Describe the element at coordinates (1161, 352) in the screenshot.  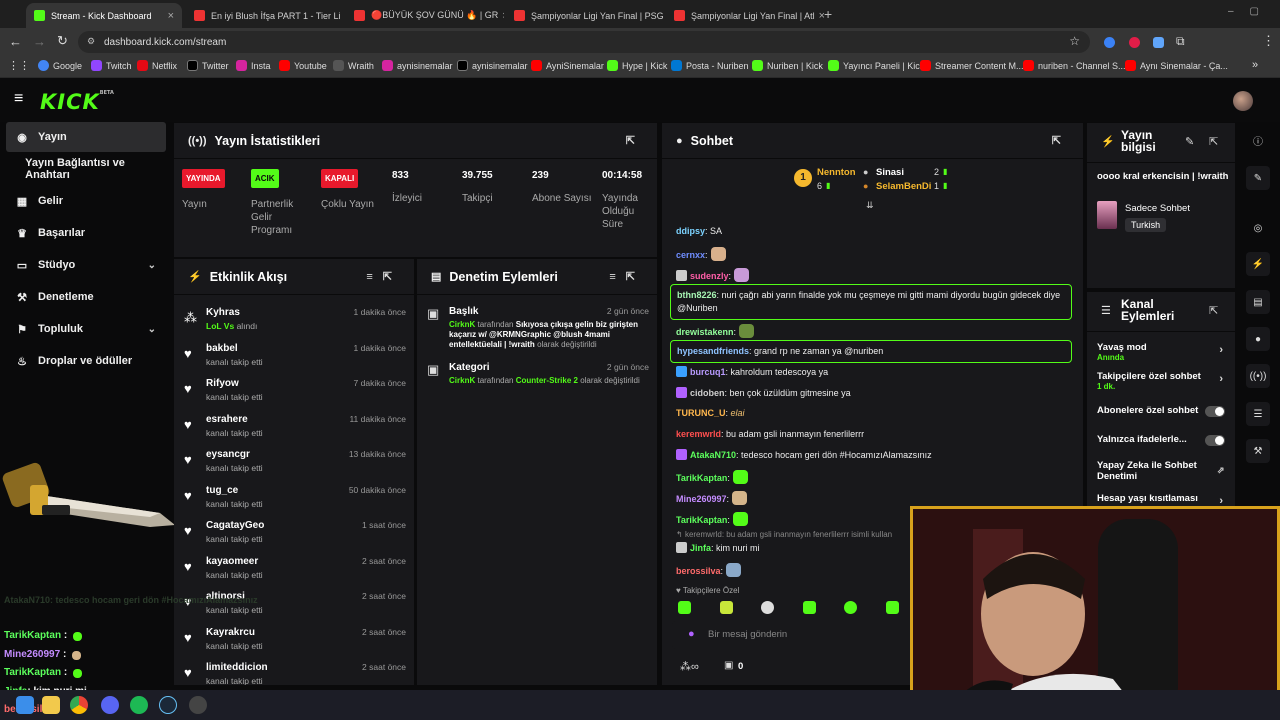
I see `slow-mode-setting: Yavaş mod Anında ›` at that location.